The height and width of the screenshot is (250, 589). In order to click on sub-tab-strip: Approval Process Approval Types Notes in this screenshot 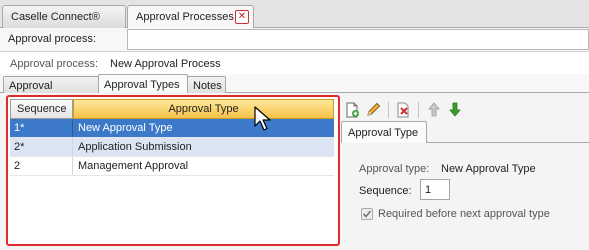, I will do `click(294, 89)`.